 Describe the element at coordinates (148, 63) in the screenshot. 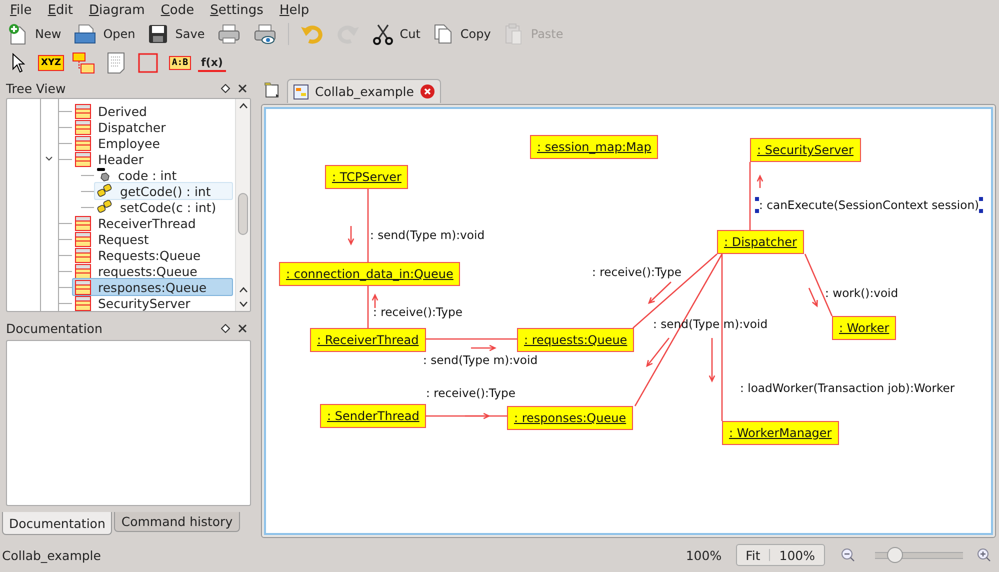

I see `rectangle-icon` at that location.